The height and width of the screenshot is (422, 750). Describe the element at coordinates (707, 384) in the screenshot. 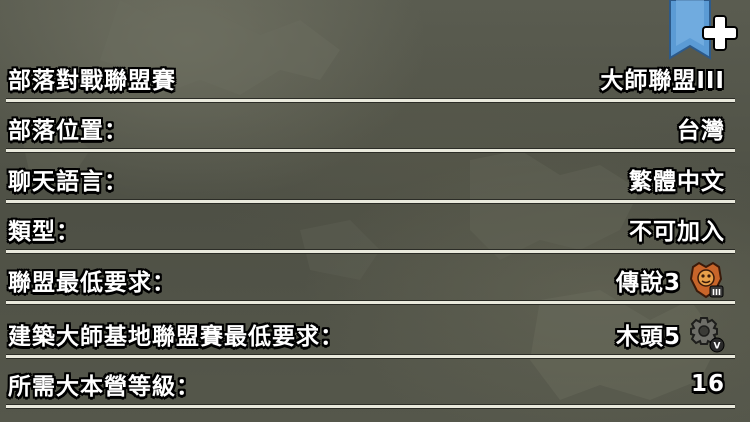

I see `required-town-hall-value: 16` at that location.